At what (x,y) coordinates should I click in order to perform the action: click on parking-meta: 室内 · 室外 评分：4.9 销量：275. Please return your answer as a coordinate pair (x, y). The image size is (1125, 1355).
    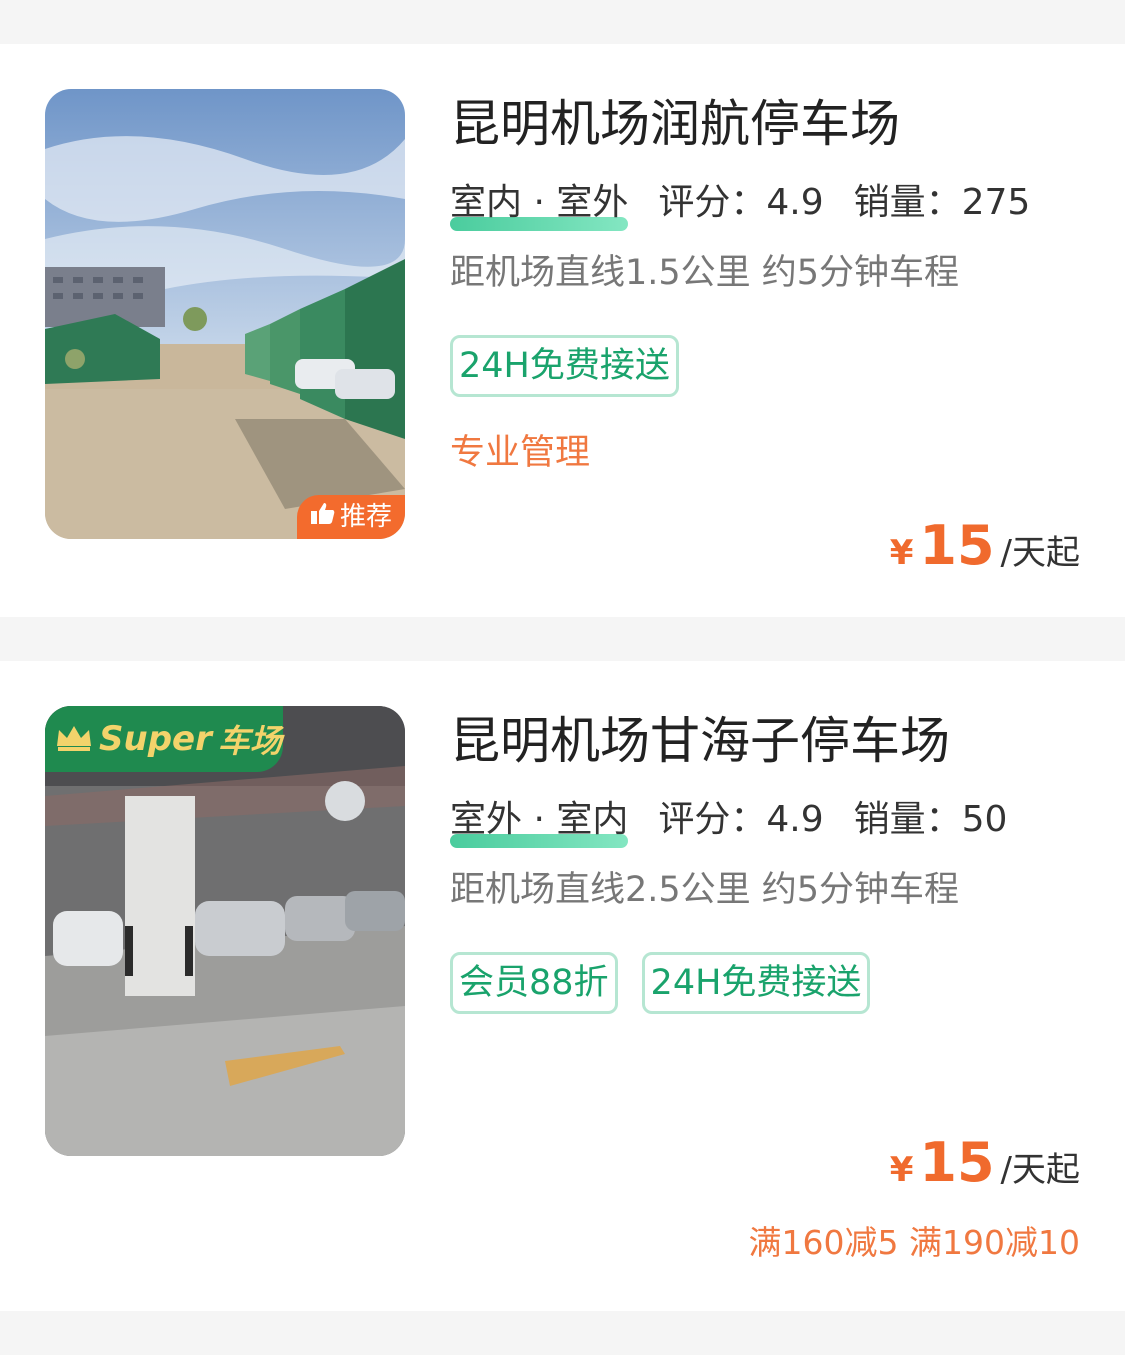
    Looking at the image, I should click on (765, 206).